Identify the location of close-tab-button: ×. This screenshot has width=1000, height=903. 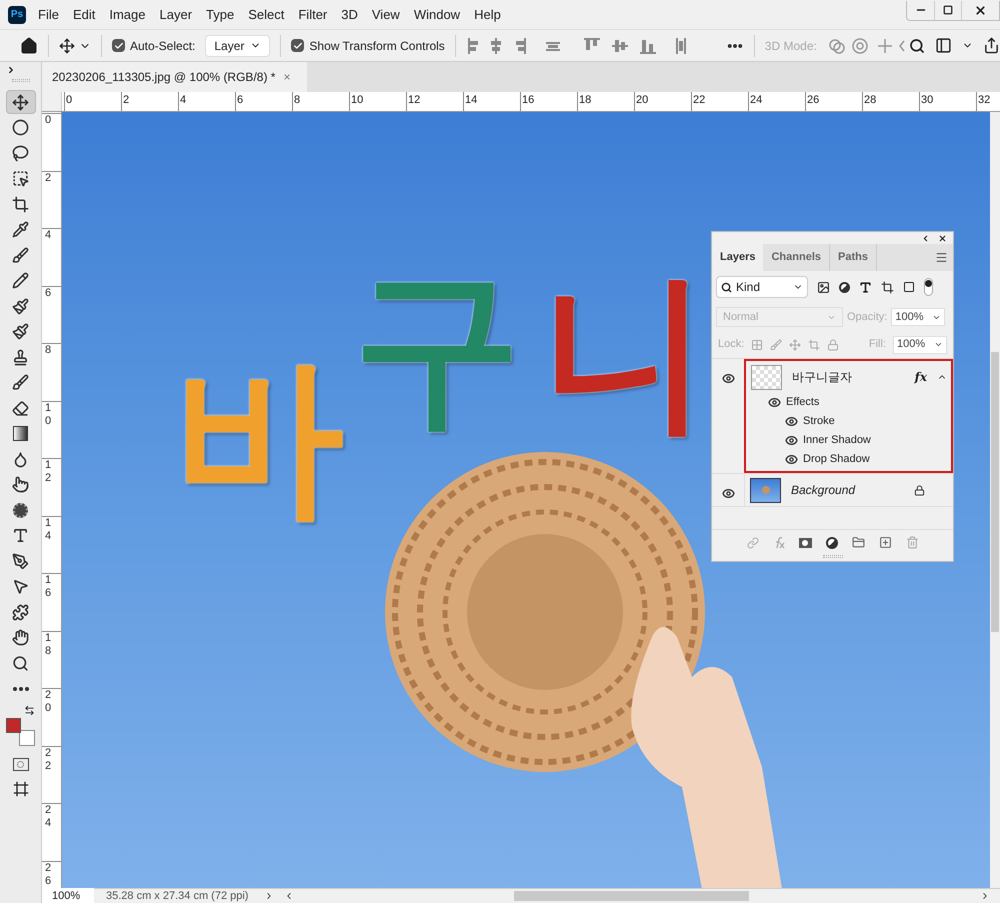
(286, 77).